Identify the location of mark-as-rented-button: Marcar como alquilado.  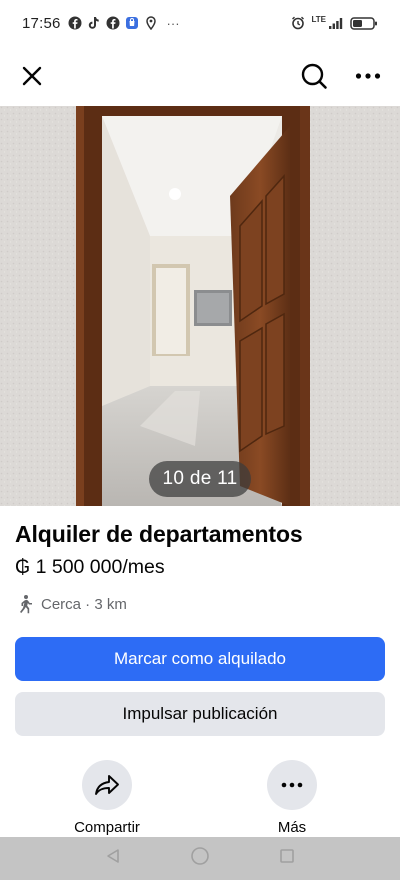
(200, 659).